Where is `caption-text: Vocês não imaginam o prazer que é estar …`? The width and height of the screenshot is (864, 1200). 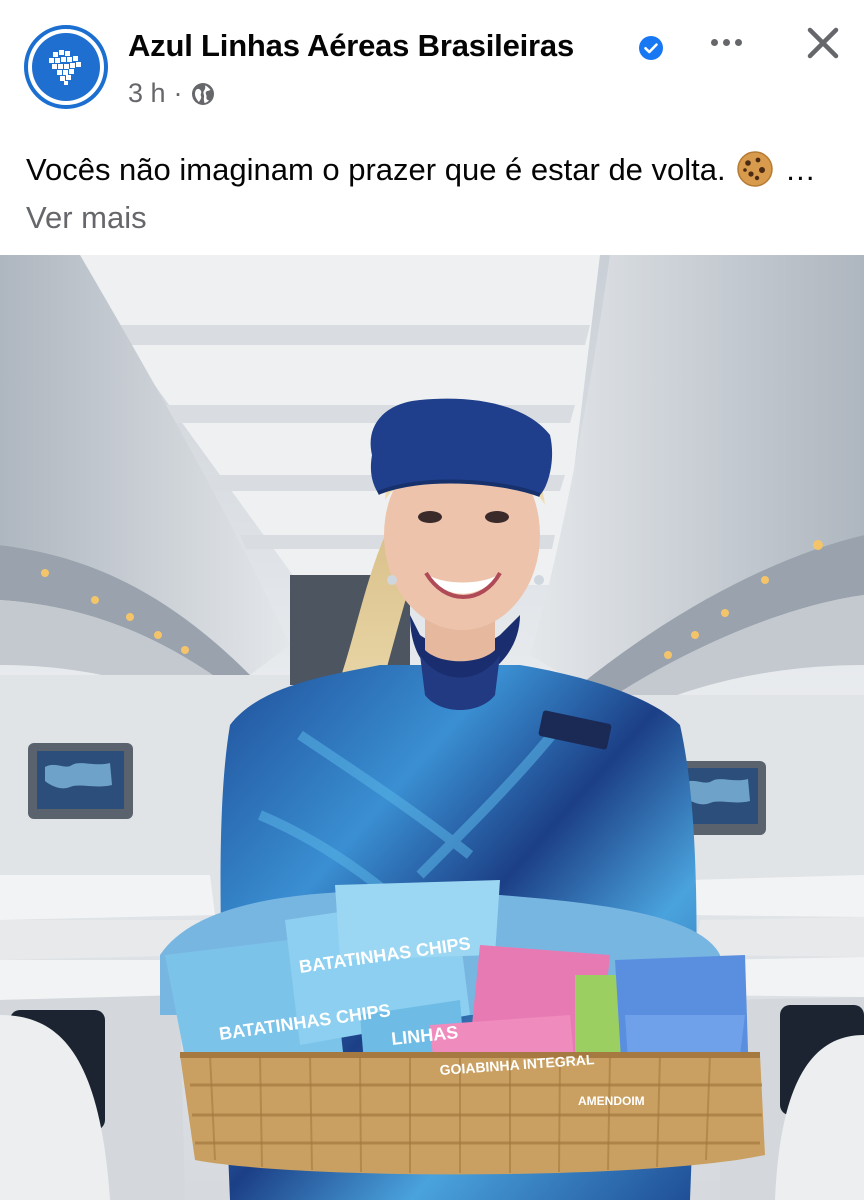
caption-text: Vocês não imaginam o prazer que é estar … is located at coordinates (376, 169).